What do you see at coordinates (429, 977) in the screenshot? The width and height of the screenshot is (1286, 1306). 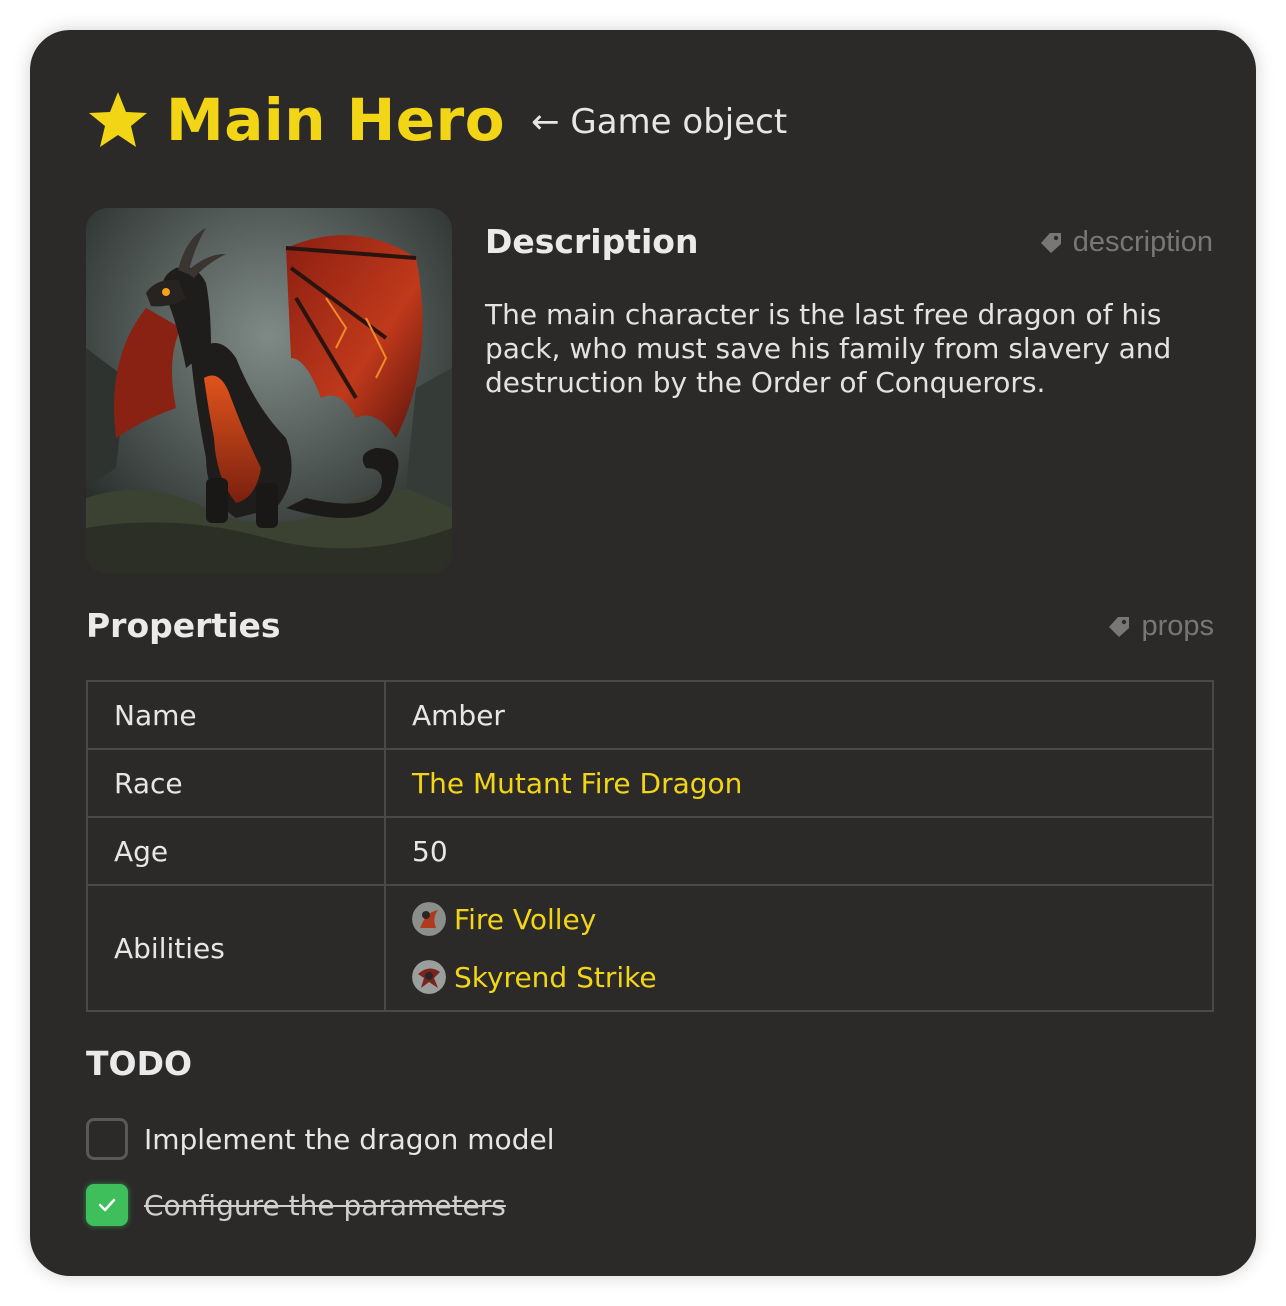 I see `skyrend-strike-icon` at bounding box center [429, 977].